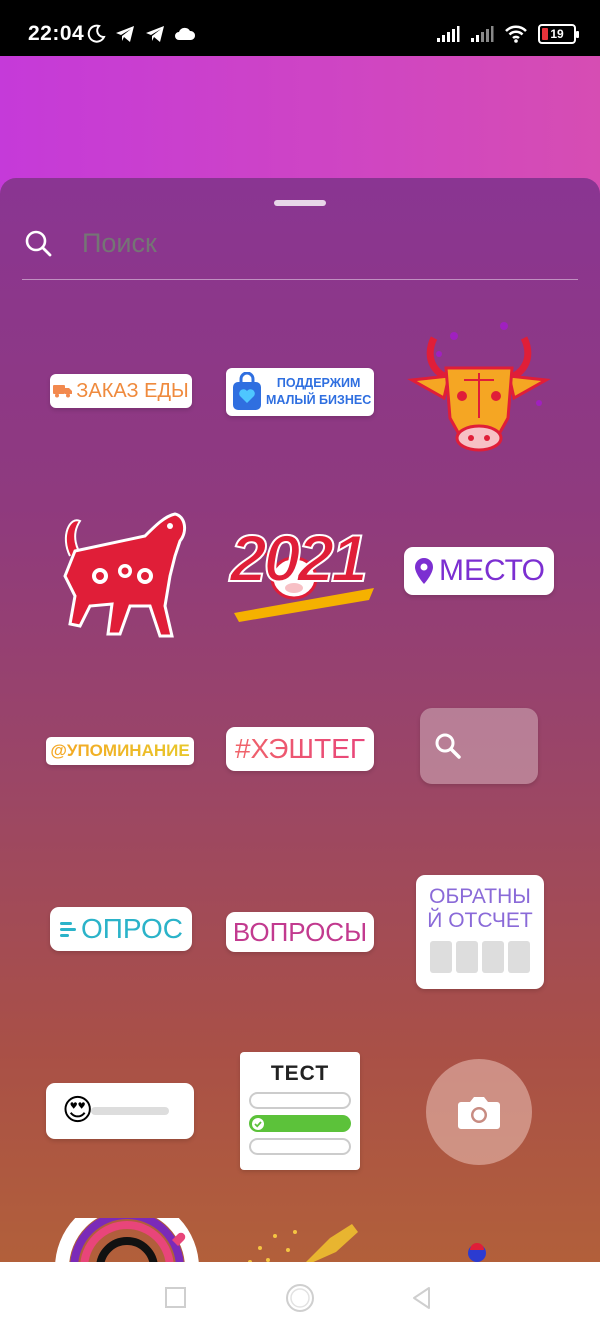 This screenshot has height=1332, width=600. Describe the element at coordinates (545, 34) in the screenshot. I see `battery-fill` at that location.